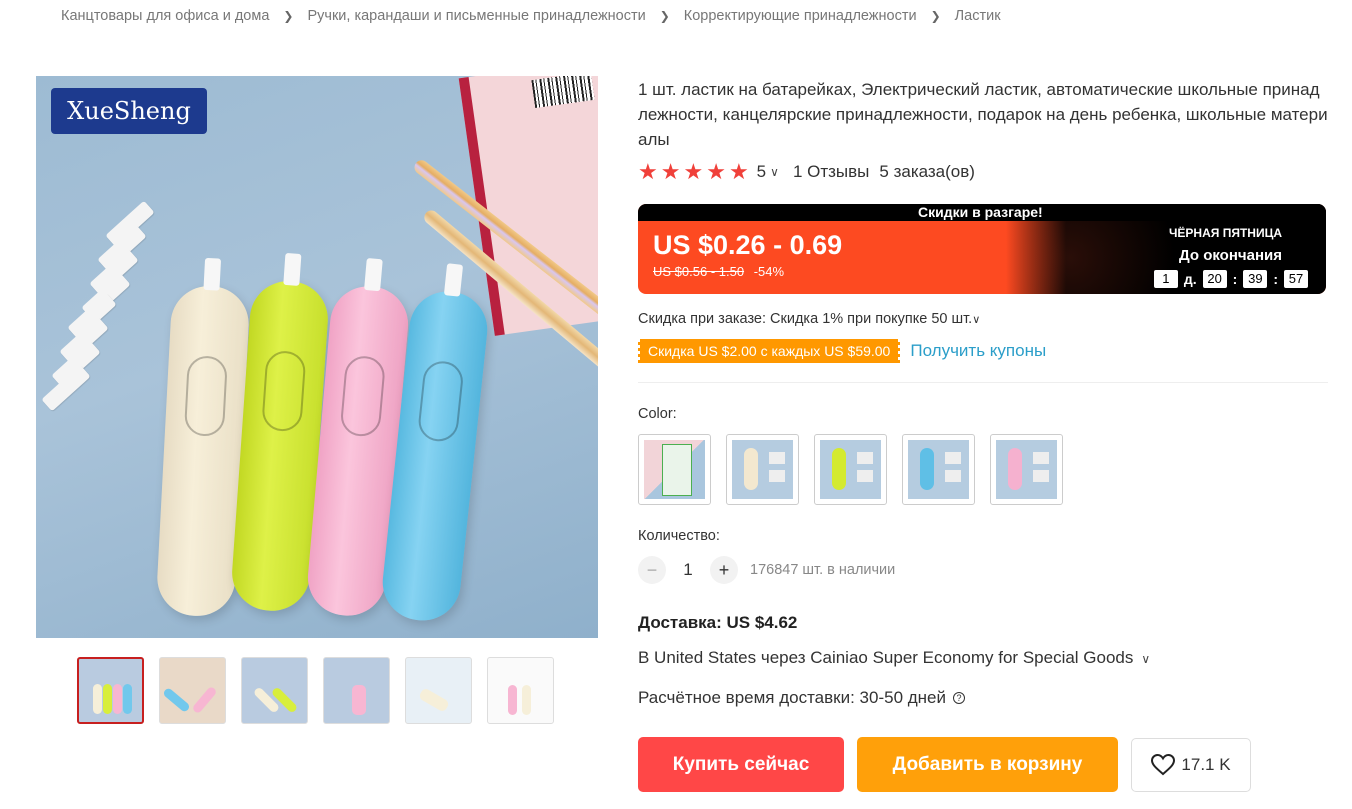 Image resolution: width=1352 pixels, height=809 pixels. Describe the element at coordinates (792, 697) in the screenshot. I see `delivery-time-text: Расчётное время доставки: 30-50 дней` at that location.